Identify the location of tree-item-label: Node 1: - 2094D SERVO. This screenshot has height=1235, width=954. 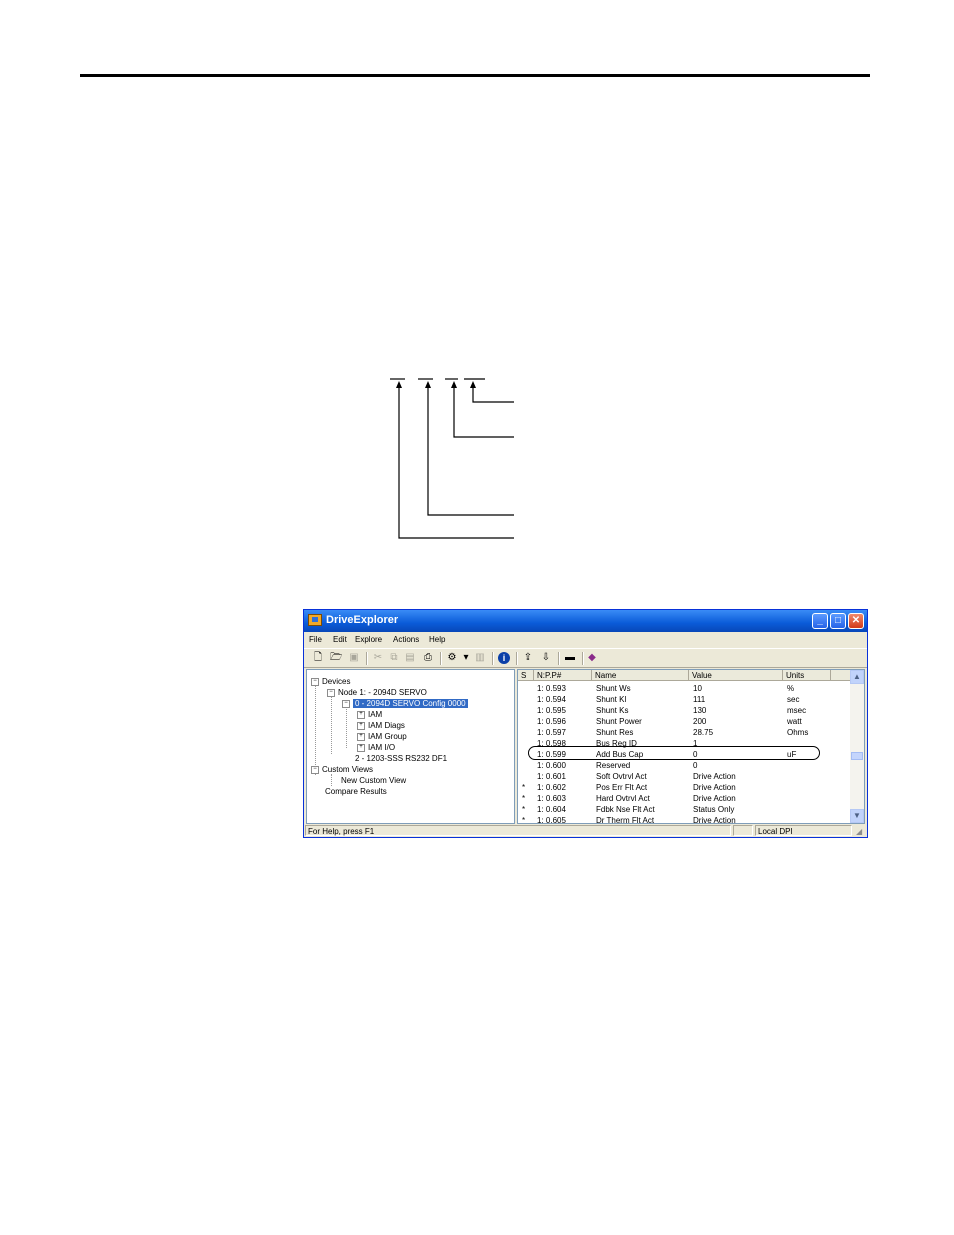
(382, 692).